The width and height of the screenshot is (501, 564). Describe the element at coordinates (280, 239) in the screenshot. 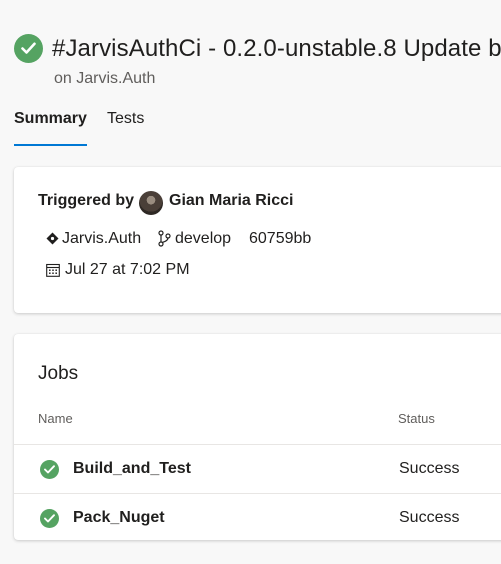

I see `commit-link: 60759bb` at that location.